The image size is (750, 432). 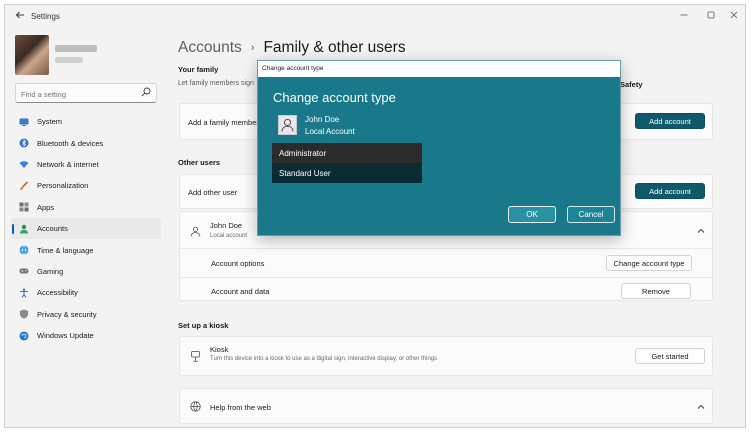 What do you see at coordinates (670, 356) in the screenshot?
I see `kiosk-get-started-button: Get started` at bounding box center [670, 356].